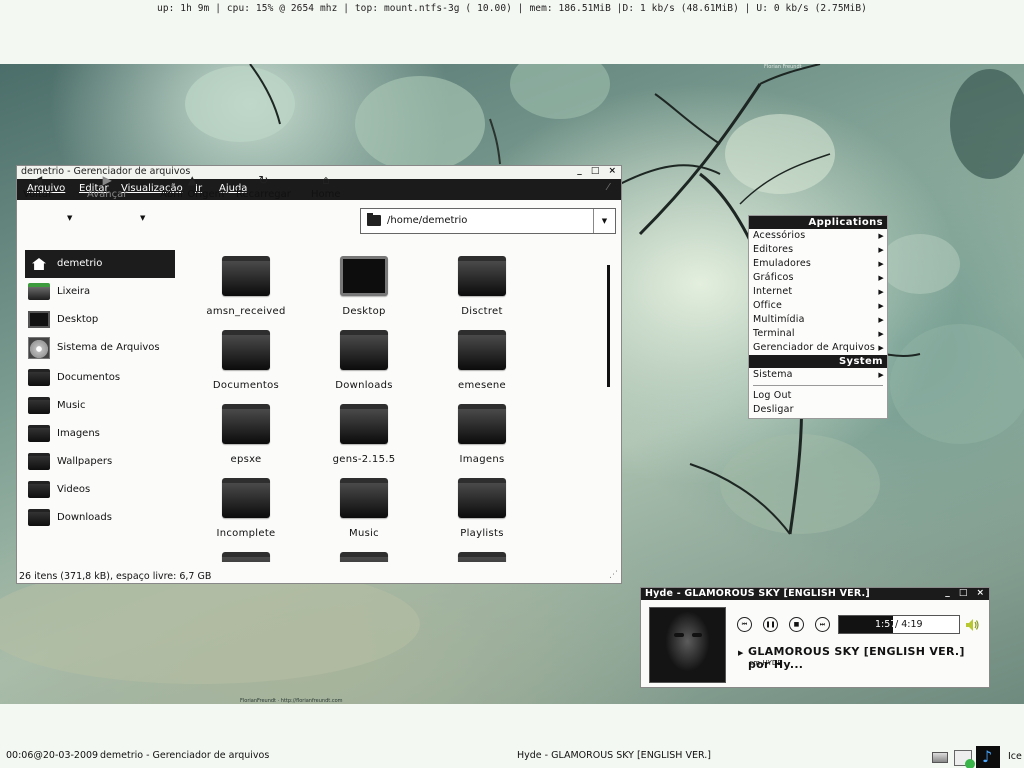 The width and height of the screenshot is (1024, 768). I want to click on home-icon, so click(39, 264).